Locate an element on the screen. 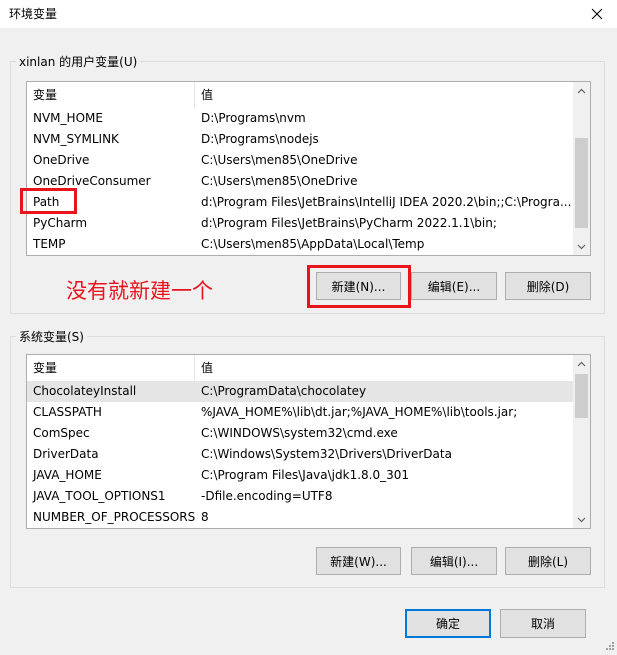 This screenshot has width=617, height=655. user-row-onedrive: OneDrive C:\Users\men85\OneDrive is located at coordinates (300, 160).